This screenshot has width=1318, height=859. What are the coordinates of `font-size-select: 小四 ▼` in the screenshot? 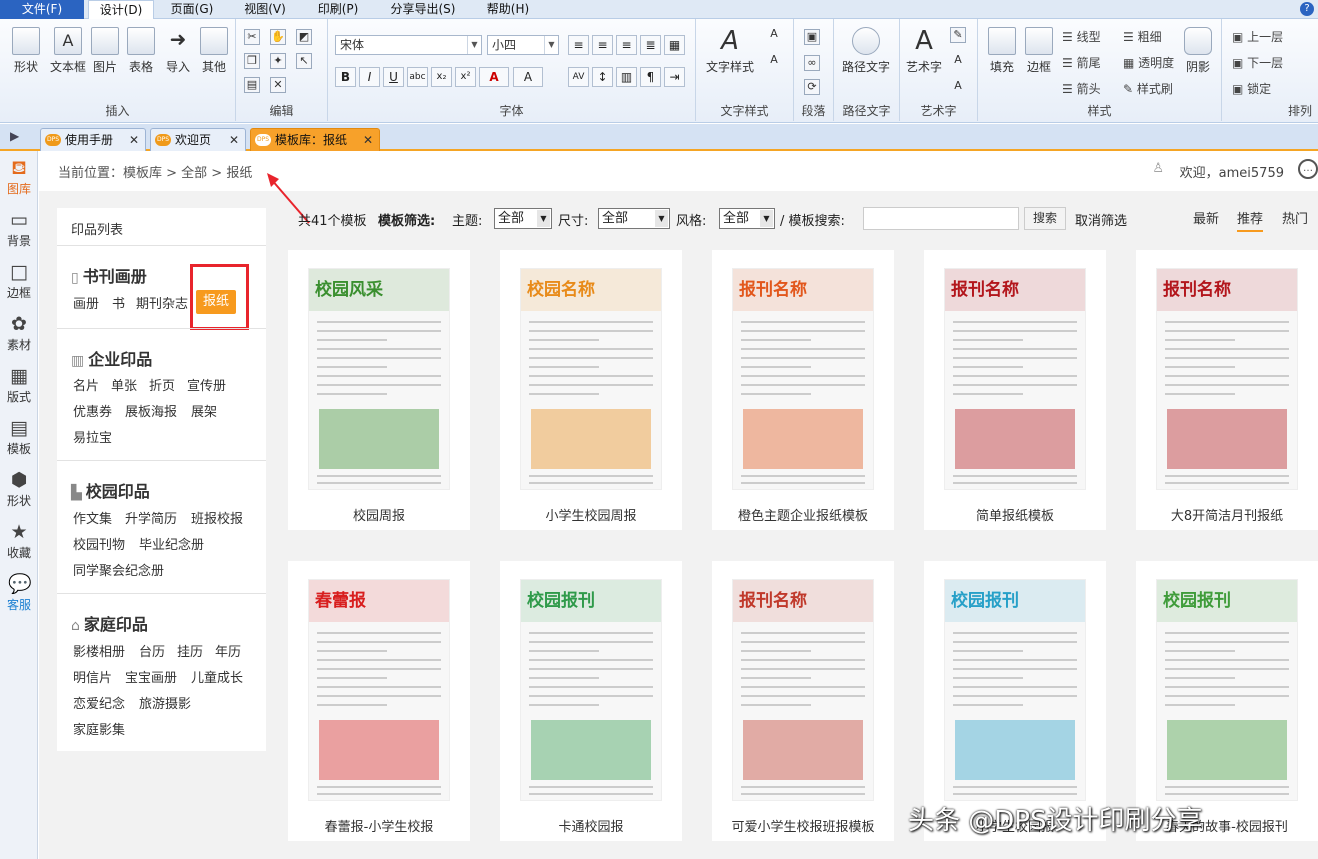 It's located at (523, 45).